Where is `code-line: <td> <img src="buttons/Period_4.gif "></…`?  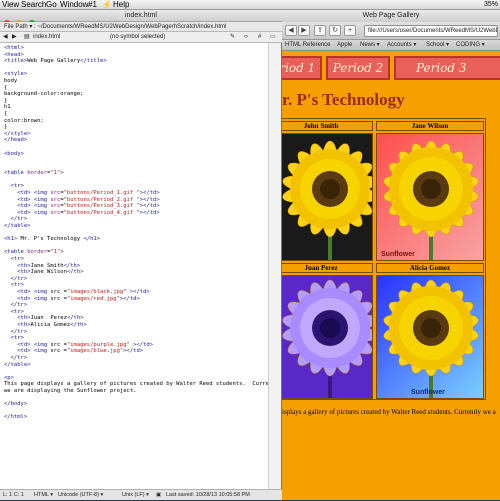
code-line: <td> <img src="buttons/Period_4.gif "></… is located at coordinates (136, 213).